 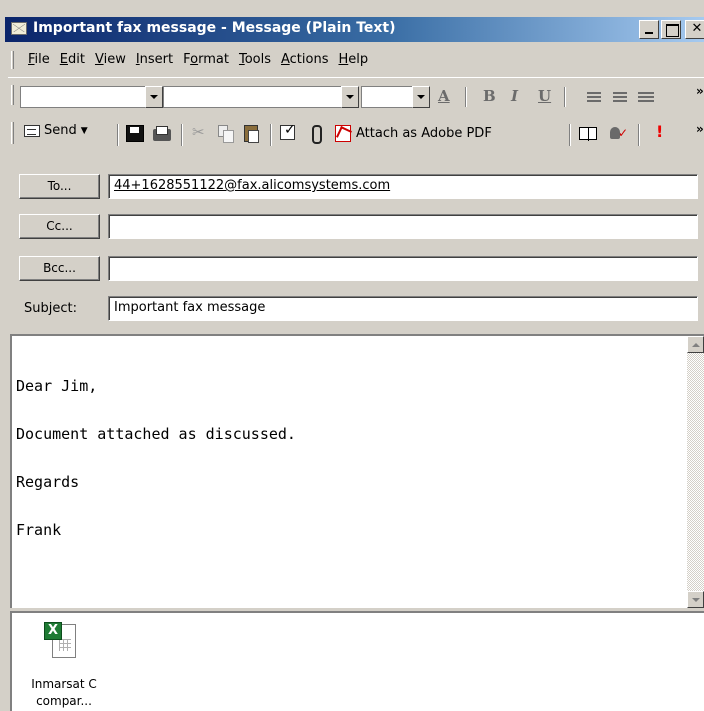 I want to click on attachment-name-line1: Inmarsat C, so click(x=64, y=684).